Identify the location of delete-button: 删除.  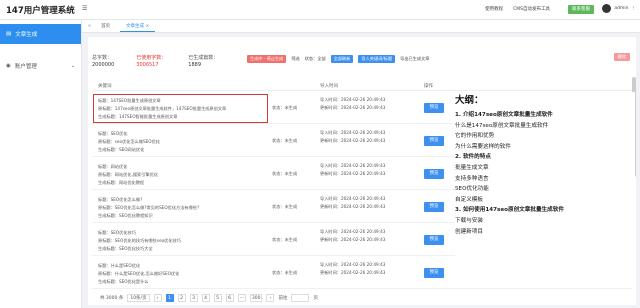
(621, 57).